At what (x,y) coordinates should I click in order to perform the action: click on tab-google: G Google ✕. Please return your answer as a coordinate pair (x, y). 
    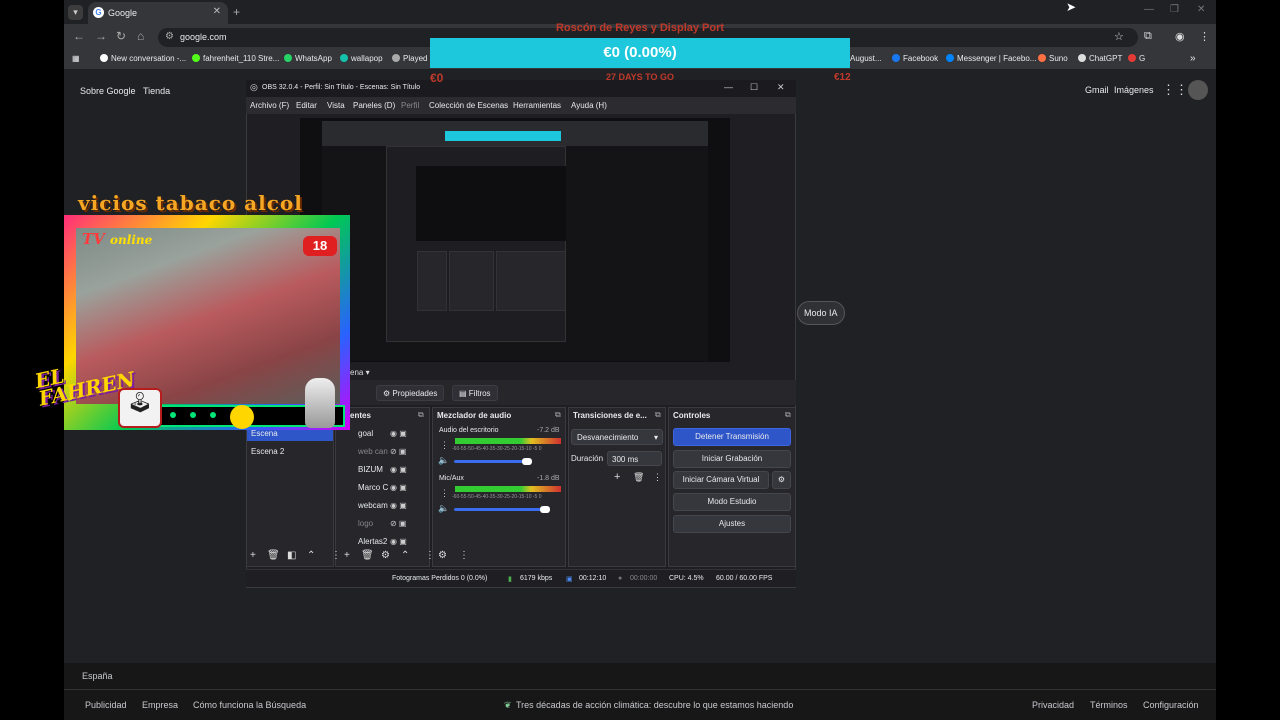
    Looking at the image, I should click on (158, 13).